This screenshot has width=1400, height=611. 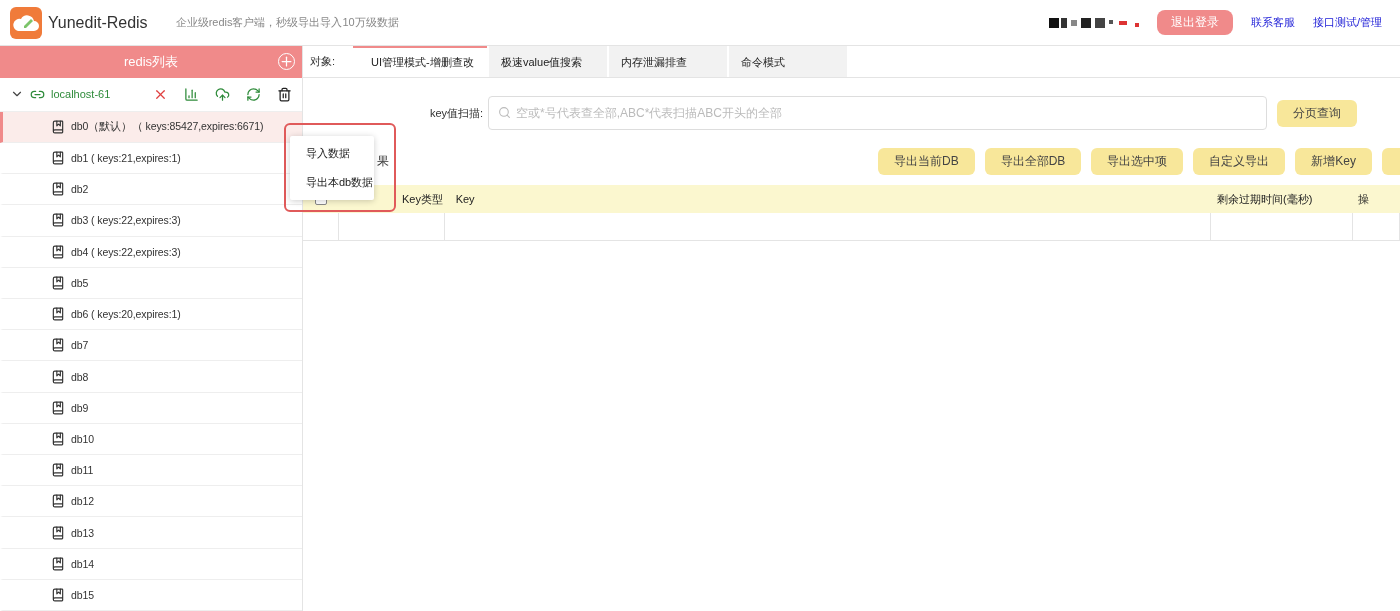 What do you see at coordinates (877, 113) in the screenshot?
I see `search-field: 空或*号代表查全部,ABC*代表扫描ABC开头的全部` at bounding box center [877, 113].